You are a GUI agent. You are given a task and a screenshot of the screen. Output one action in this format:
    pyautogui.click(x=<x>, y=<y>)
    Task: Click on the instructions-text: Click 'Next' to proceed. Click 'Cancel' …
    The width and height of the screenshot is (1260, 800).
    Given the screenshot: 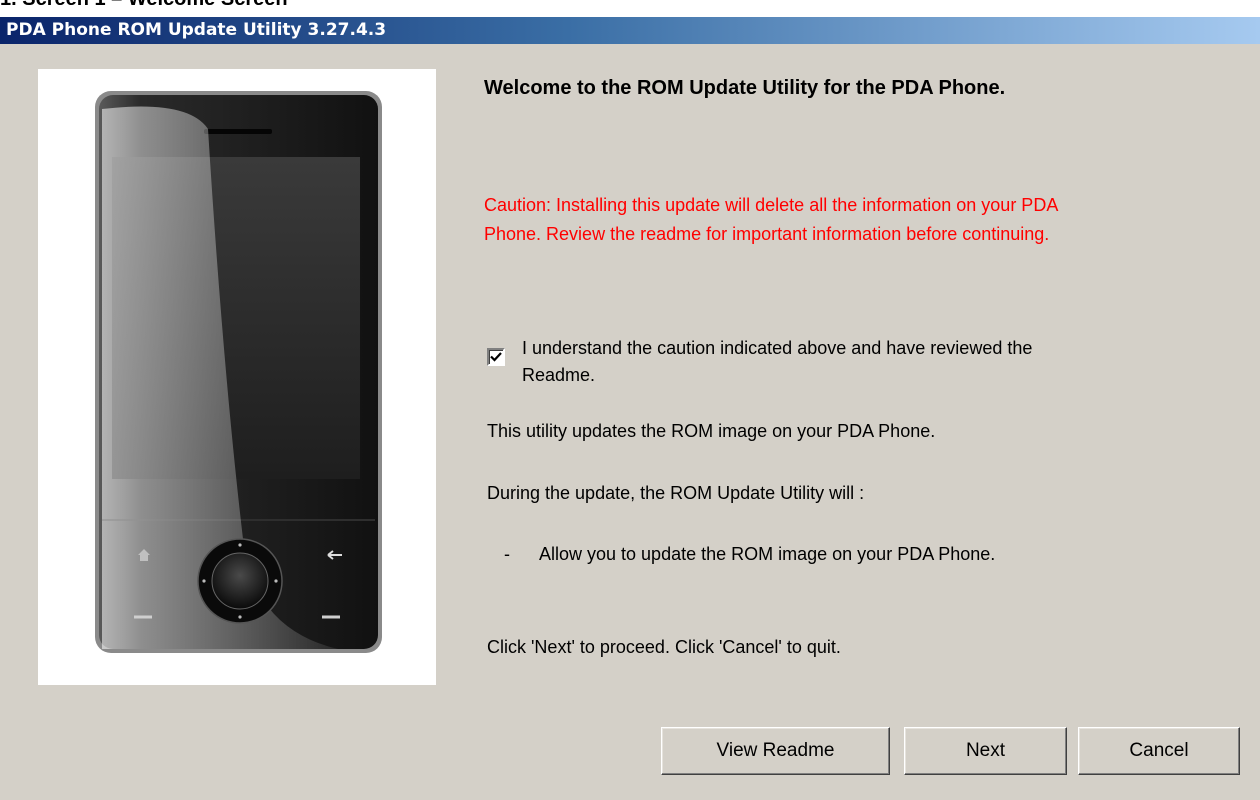 What is the action you would take?
    pyautogui.click(x=664, y=647)
    